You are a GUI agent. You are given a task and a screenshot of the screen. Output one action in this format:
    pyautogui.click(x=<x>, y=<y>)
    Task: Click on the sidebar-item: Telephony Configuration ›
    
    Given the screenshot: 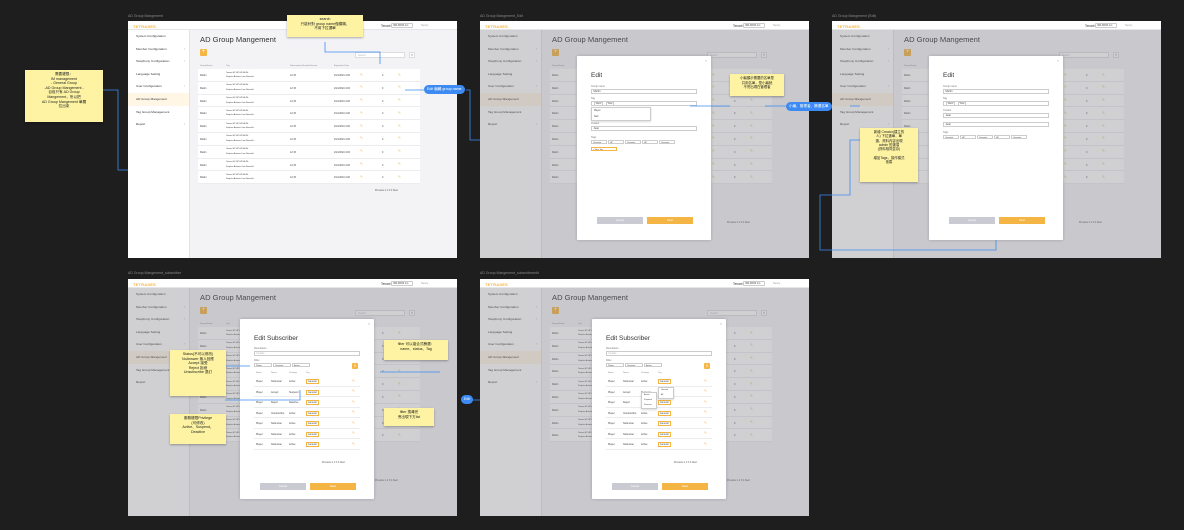 What is the action you would take?
    pyautogui.click(x=158, y=61)
    